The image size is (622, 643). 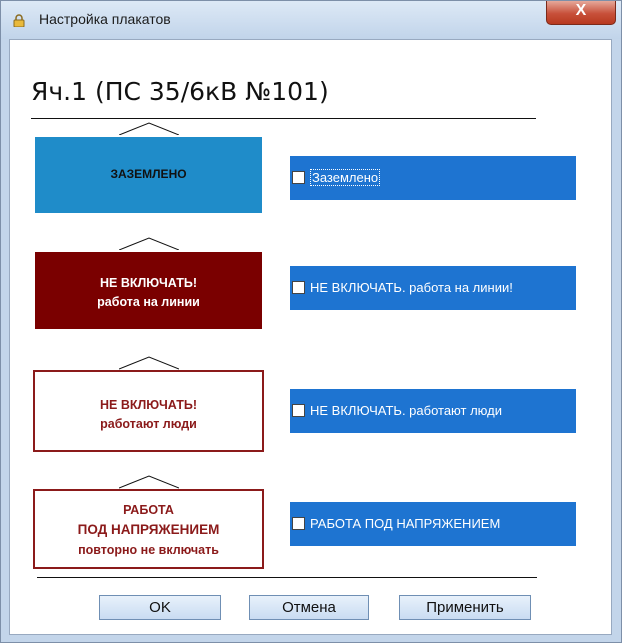 I want to click on option-label: РАБОТА ПОД НАПРЯЖЕНИЕМ, so click(x=405, y=523).